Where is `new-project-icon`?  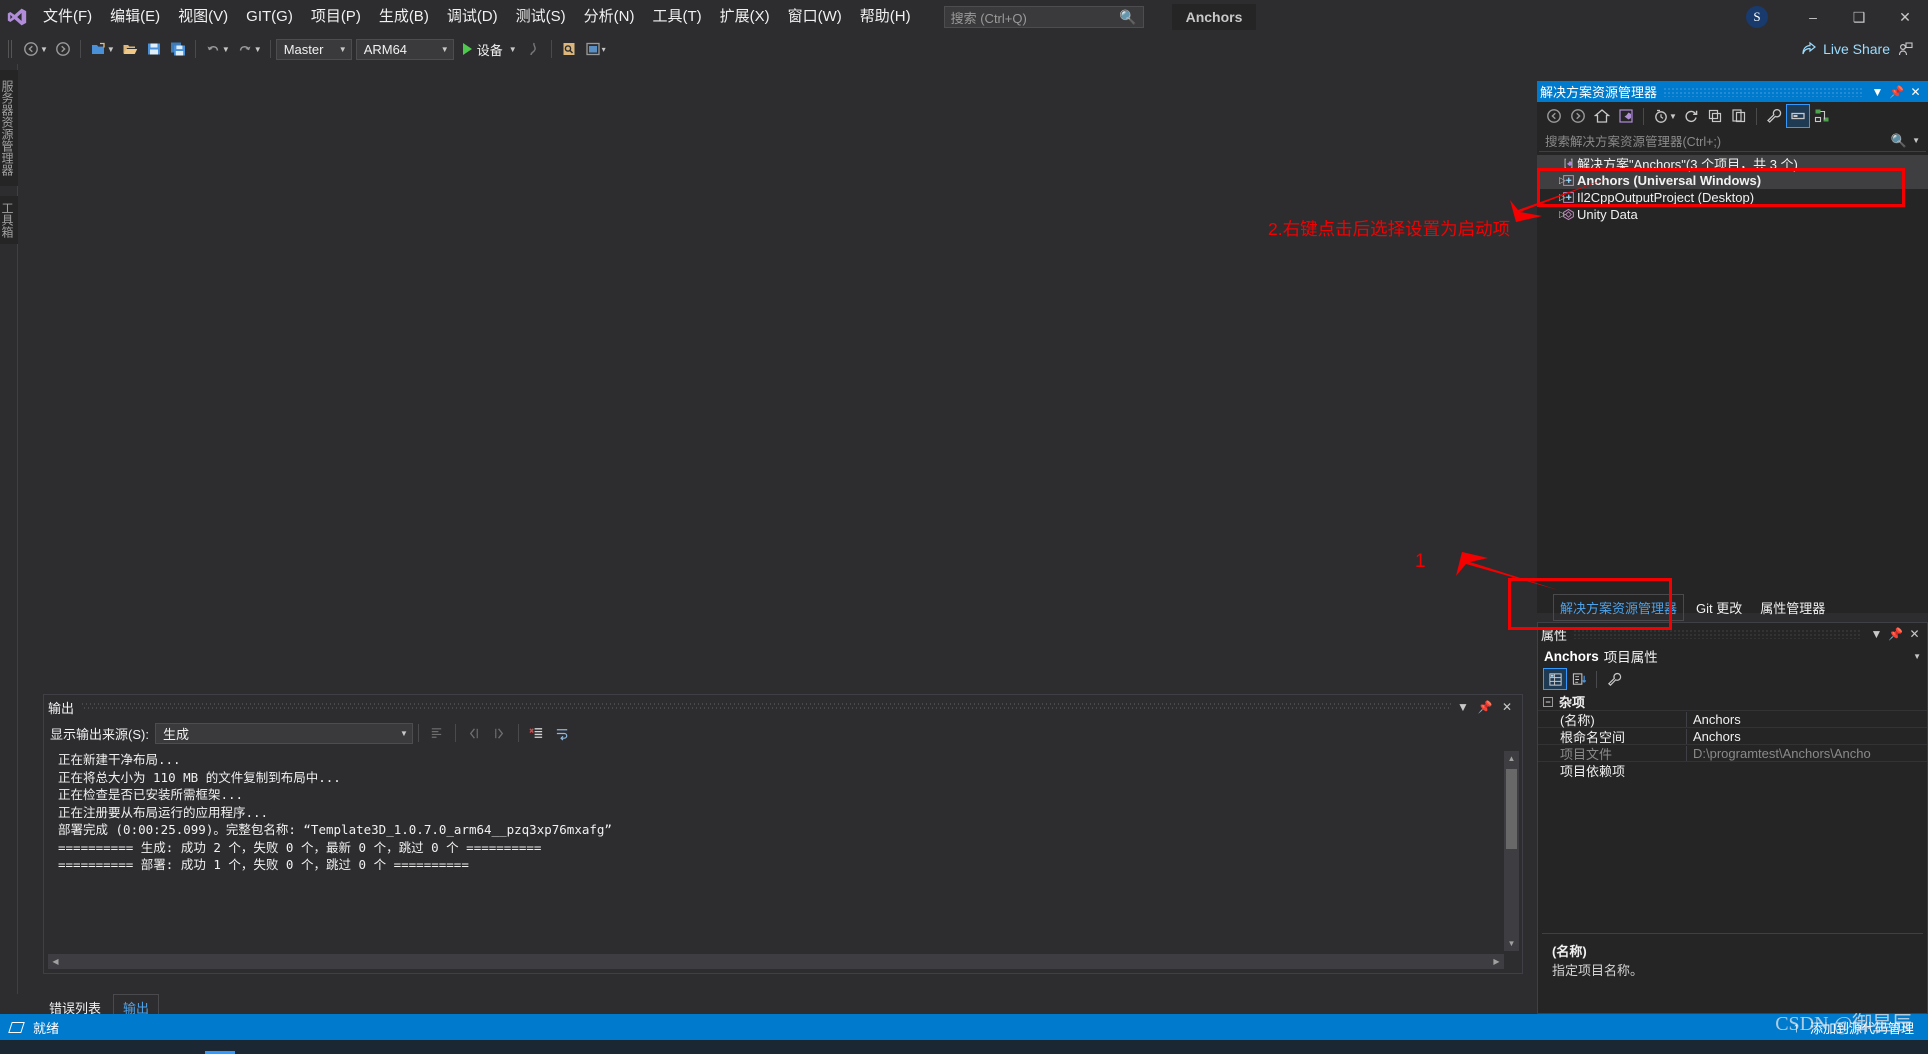
new-project-icon is located at coordinates (98, 49).